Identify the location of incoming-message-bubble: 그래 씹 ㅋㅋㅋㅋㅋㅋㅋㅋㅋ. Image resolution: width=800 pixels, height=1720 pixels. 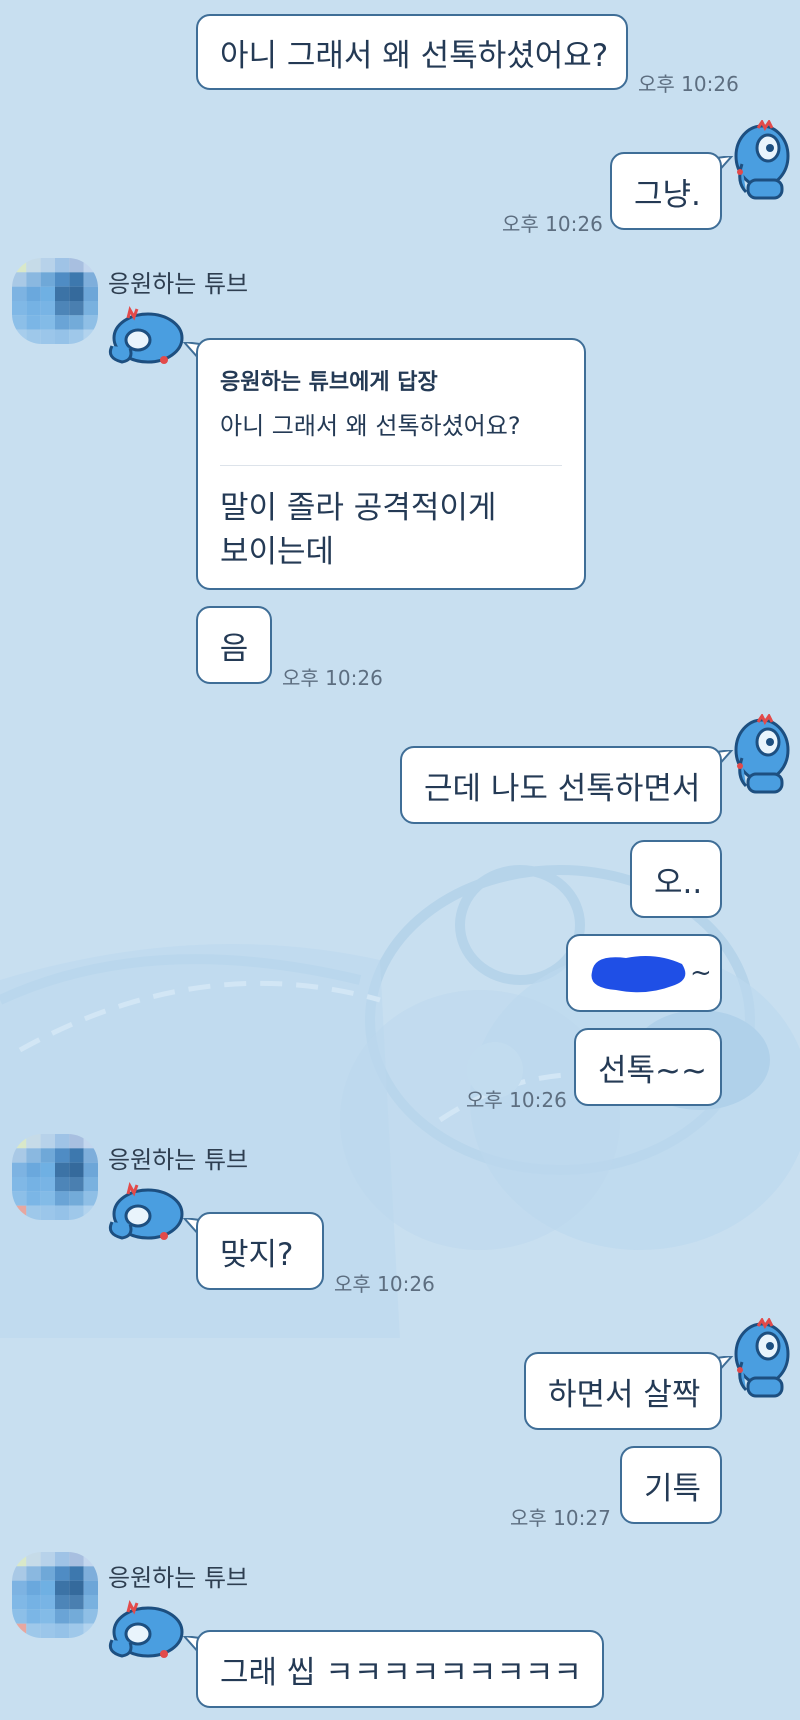
(400, 1669).